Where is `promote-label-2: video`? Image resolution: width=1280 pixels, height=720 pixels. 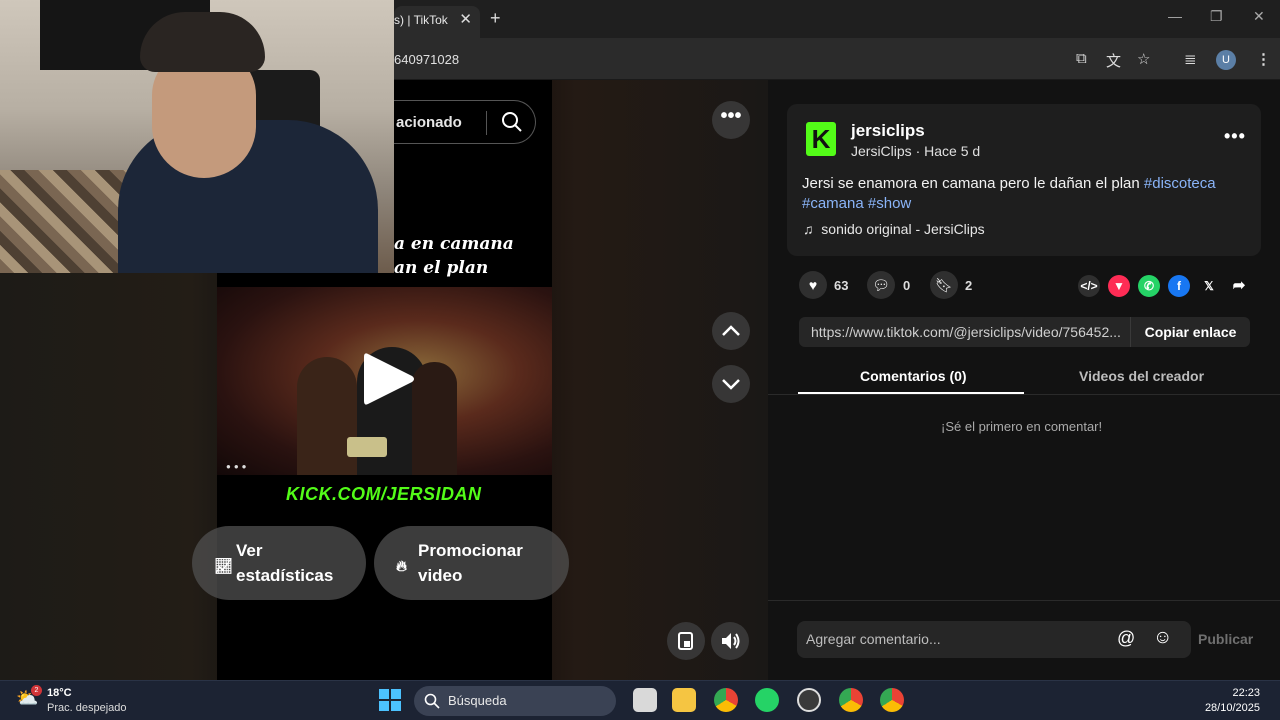
promote-label-2: video is located at coordinates (440, 575).